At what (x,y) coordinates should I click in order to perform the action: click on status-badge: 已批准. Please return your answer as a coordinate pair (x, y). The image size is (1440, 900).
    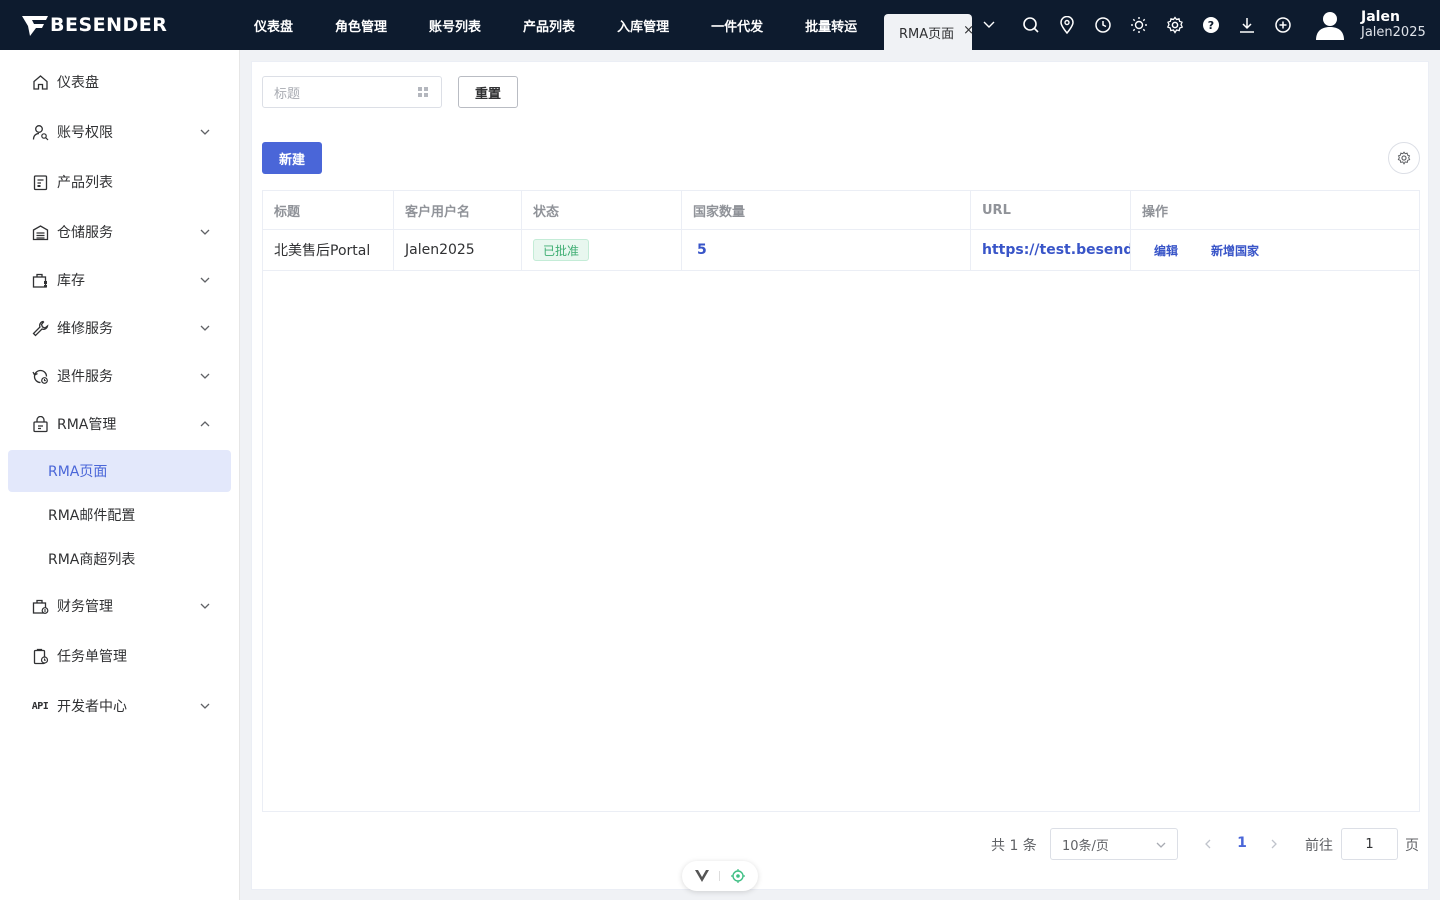
    Looking at the image, I should click on (561, 250).